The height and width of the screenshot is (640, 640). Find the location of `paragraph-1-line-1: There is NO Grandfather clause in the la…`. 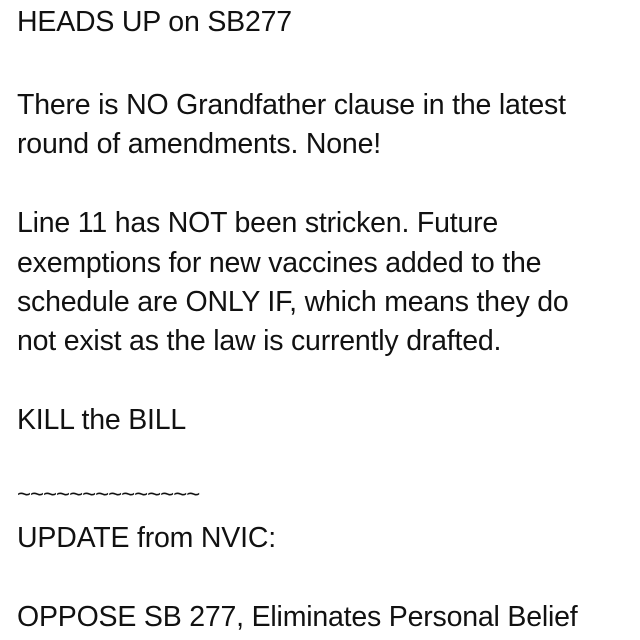

paragraph-1-line-1: There is NO Grandfather clause in the la… is located at coordinates (291, 105).